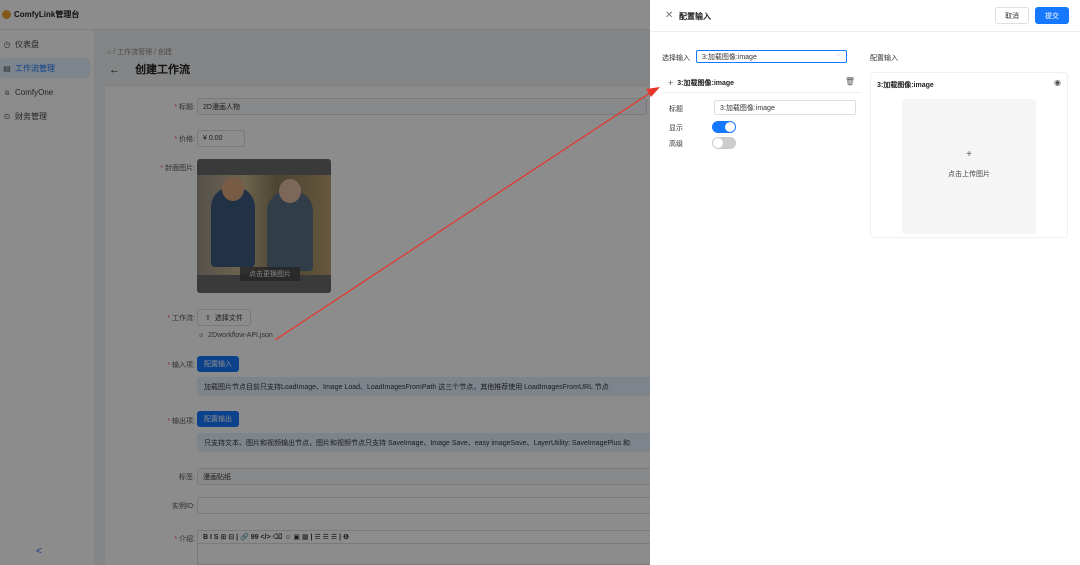 This screenshot has height=565, width=1080. What do you see at coordinates (1057, 82) in the screenshot?
I see `eye-icon: ◉` at bounding box center [1057, 82].